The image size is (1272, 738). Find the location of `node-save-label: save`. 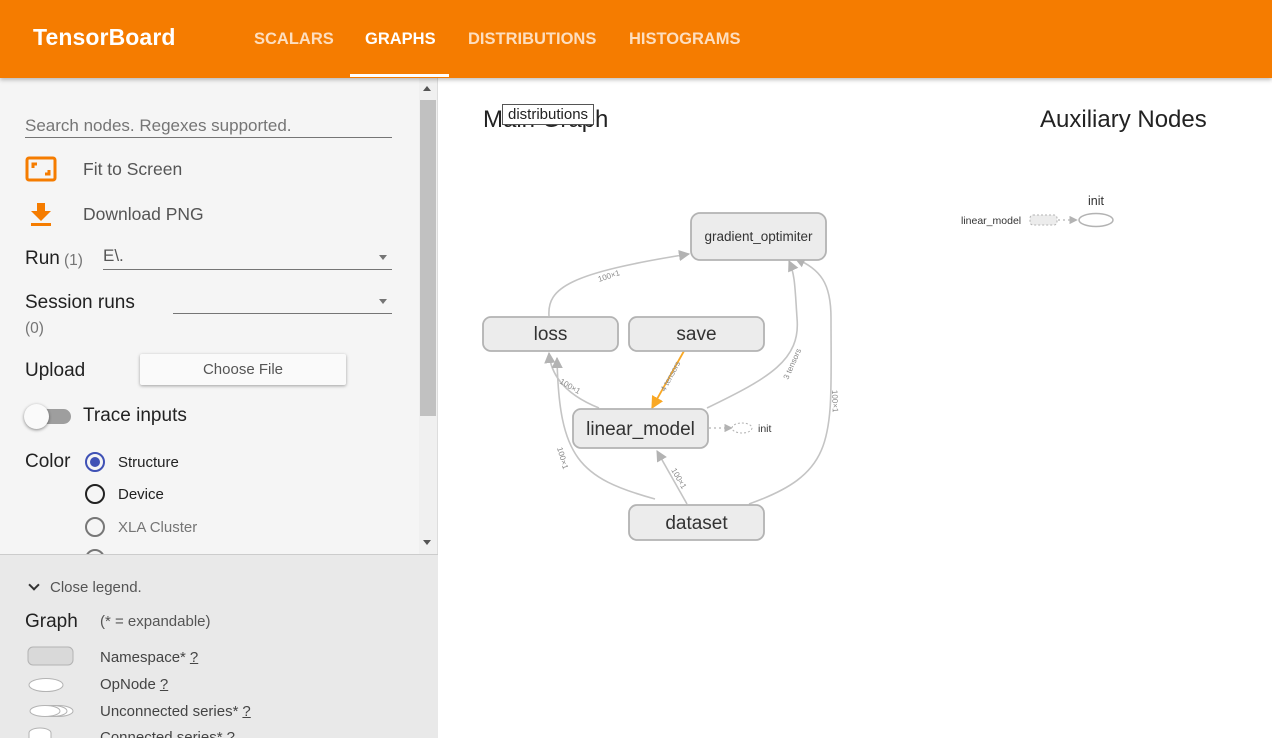

node-save-label: save is located at coordinates (696, 334).